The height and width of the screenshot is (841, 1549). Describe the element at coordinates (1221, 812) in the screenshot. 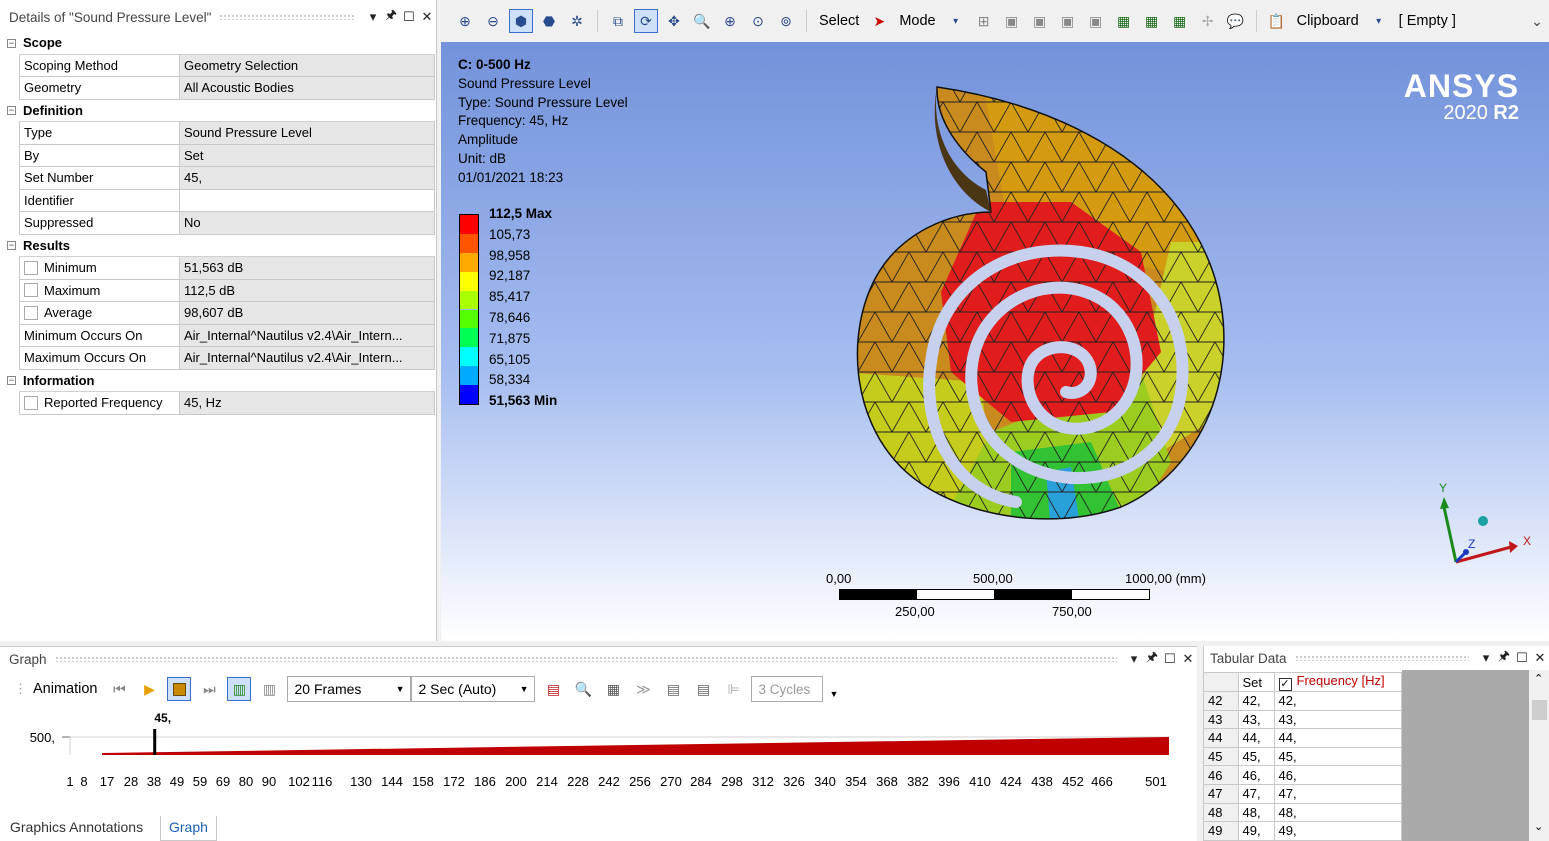

I see `row-number: 48` at that location.